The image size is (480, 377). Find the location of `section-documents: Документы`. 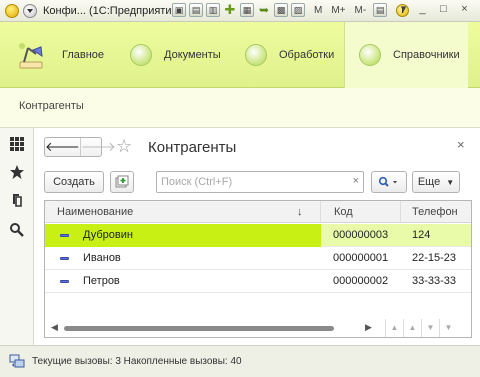

section-documents: Документы is located at coordinates (185, 55).